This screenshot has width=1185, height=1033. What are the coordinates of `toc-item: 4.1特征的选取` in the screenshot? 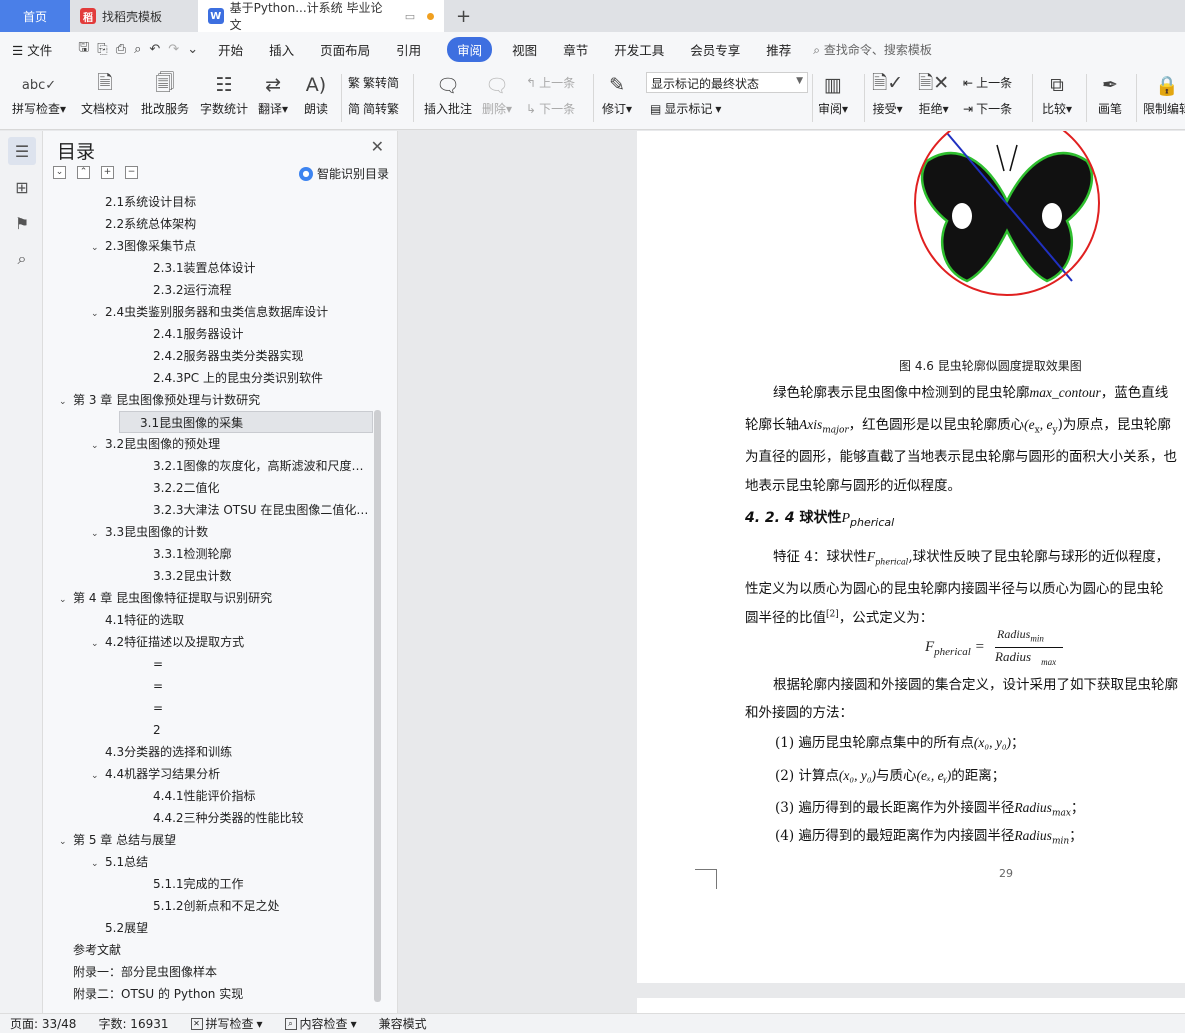 It's located at (232, 620).